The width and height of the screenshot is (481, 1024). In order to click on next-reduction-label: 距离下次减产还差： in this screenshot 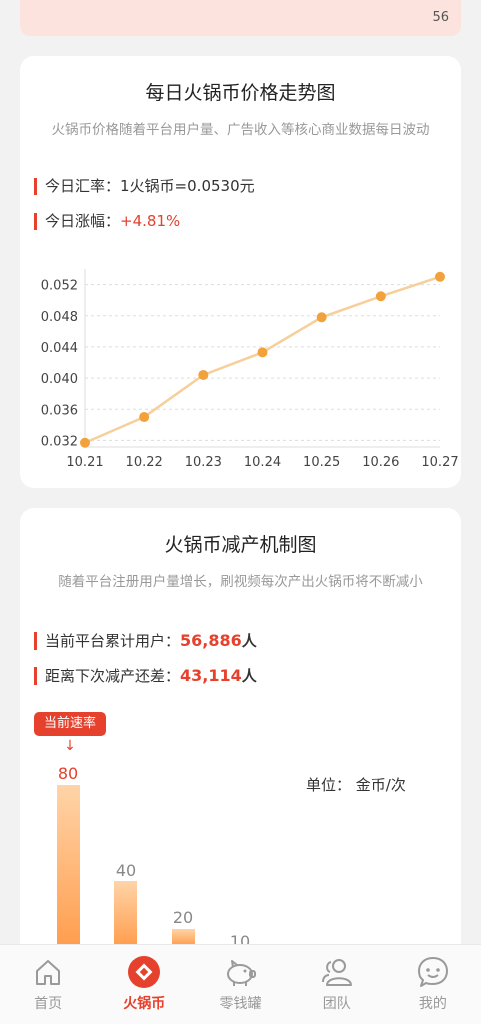, I will do `click(113, 676)`.